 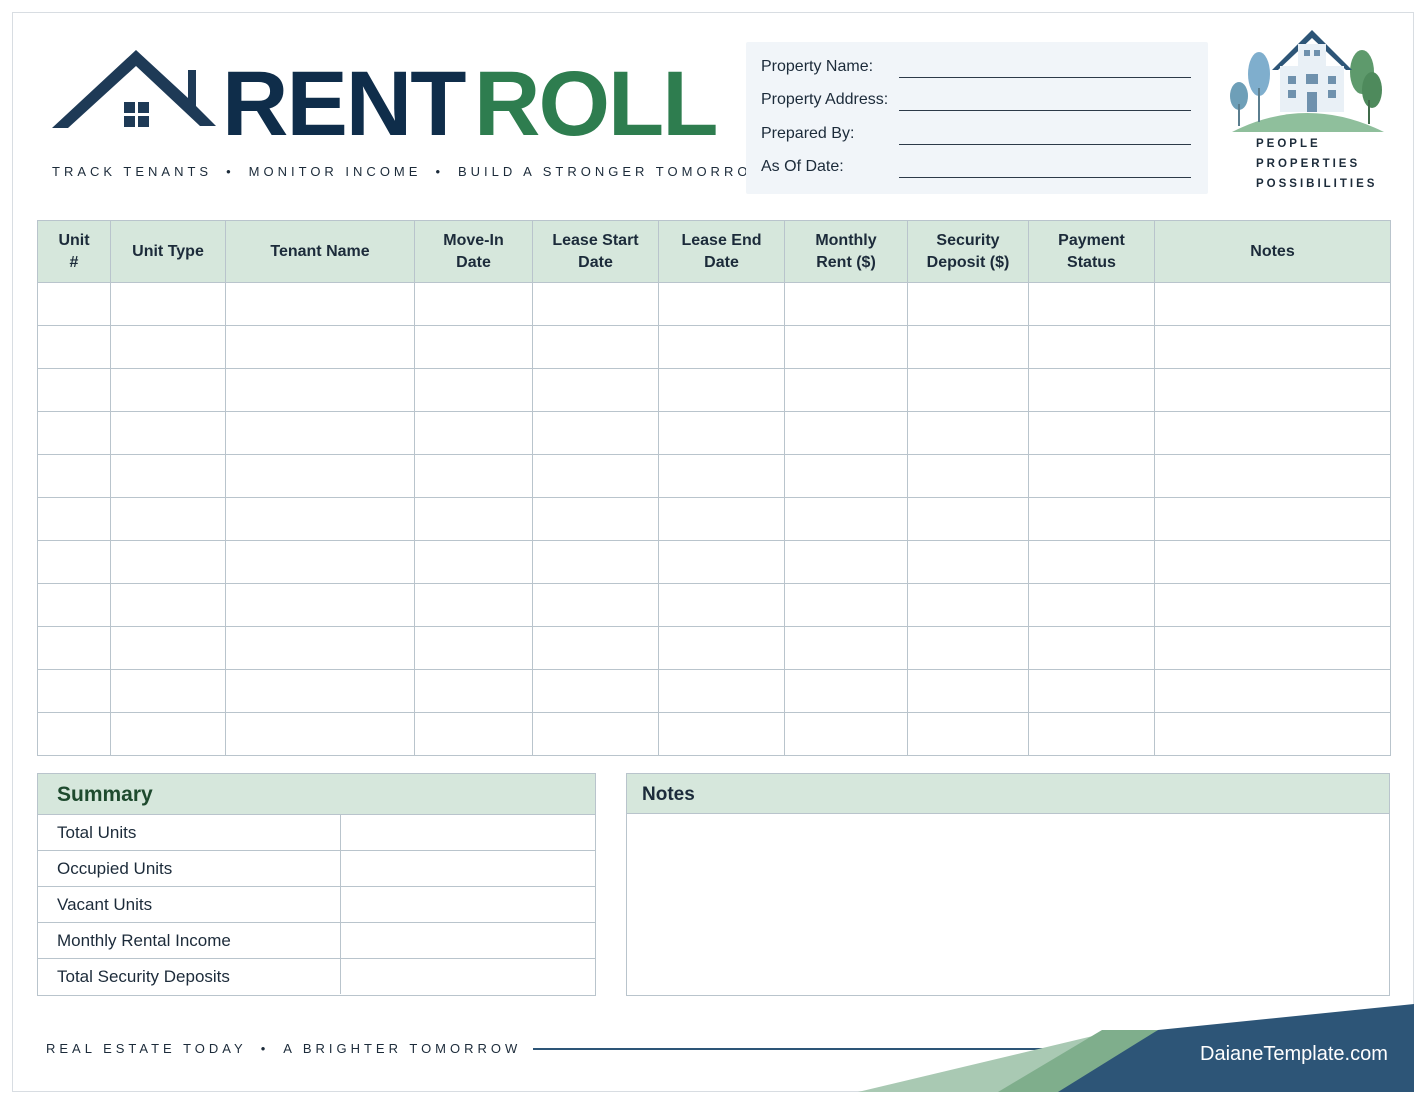 What do you see at coordinates (1045, 77) in the screenshot?
I see `property-name-field` at bounding box center [1045, 77].